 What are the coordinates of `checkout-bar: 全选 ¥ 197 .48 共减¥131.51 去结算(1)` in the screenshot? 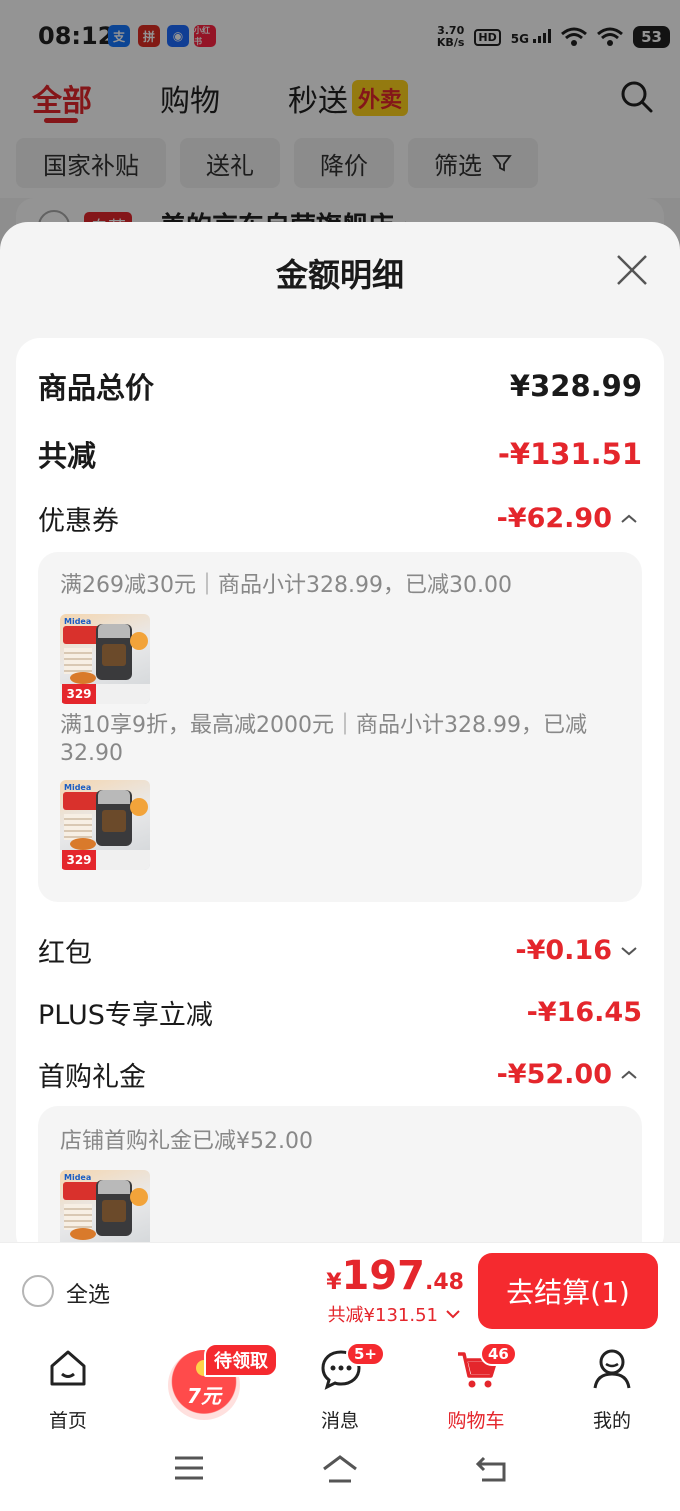 It's located at (340, 1290).